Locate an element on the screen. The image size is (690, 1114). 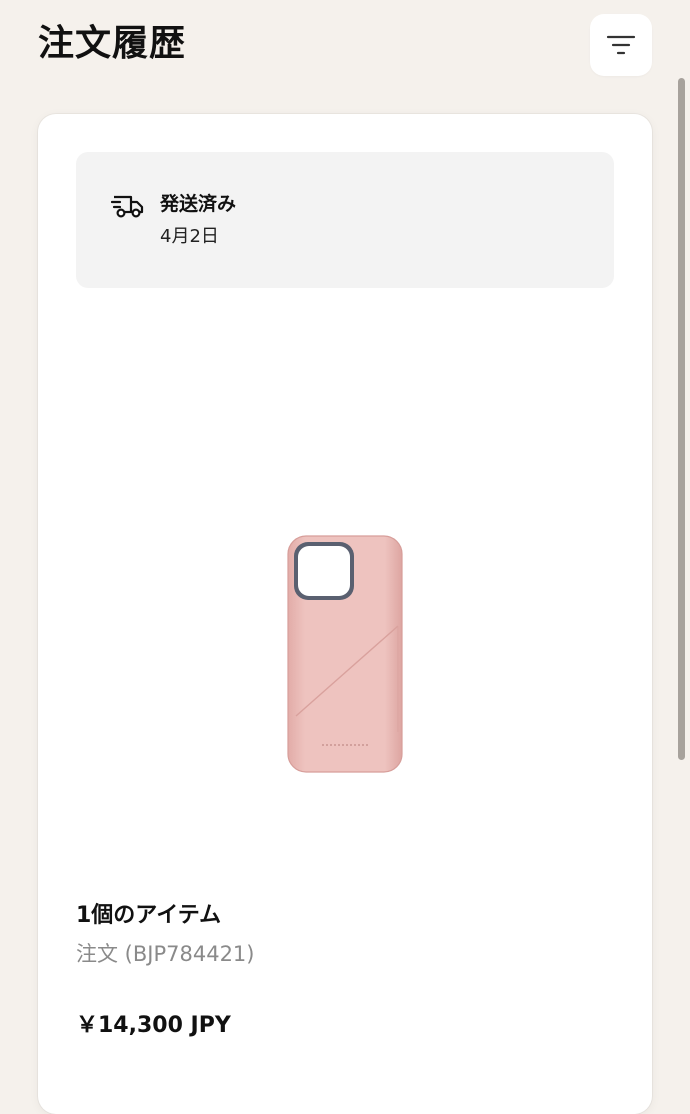
scrollbar is located at coordinates (681, 419).